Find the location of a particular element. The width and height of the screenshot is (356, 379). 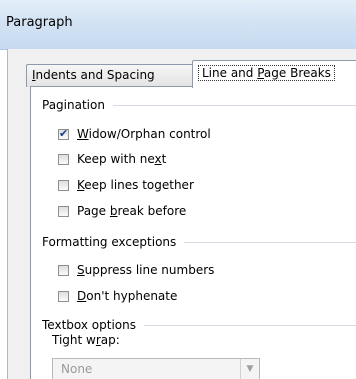

textbox-options-heading: Textbox options is located at coordinates (89, 325).